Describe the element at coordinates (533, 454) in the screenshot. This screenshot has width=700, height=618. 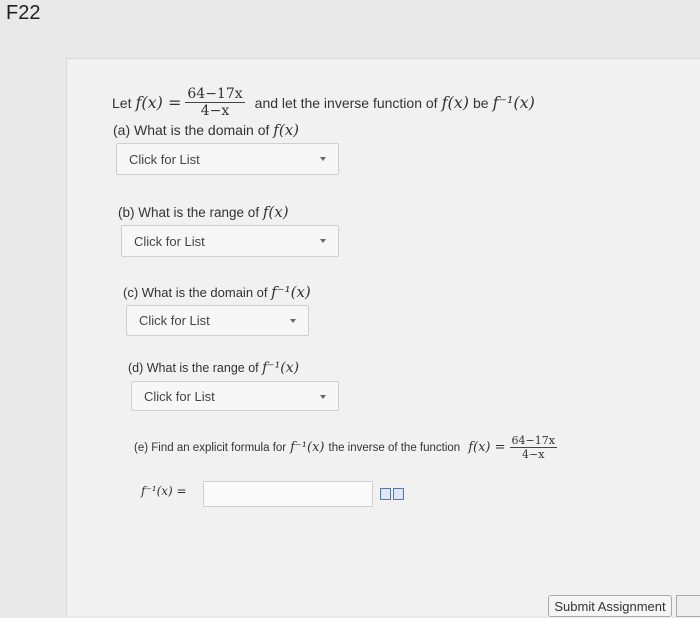
I see `part-e-denominator: 4−x` at that location.